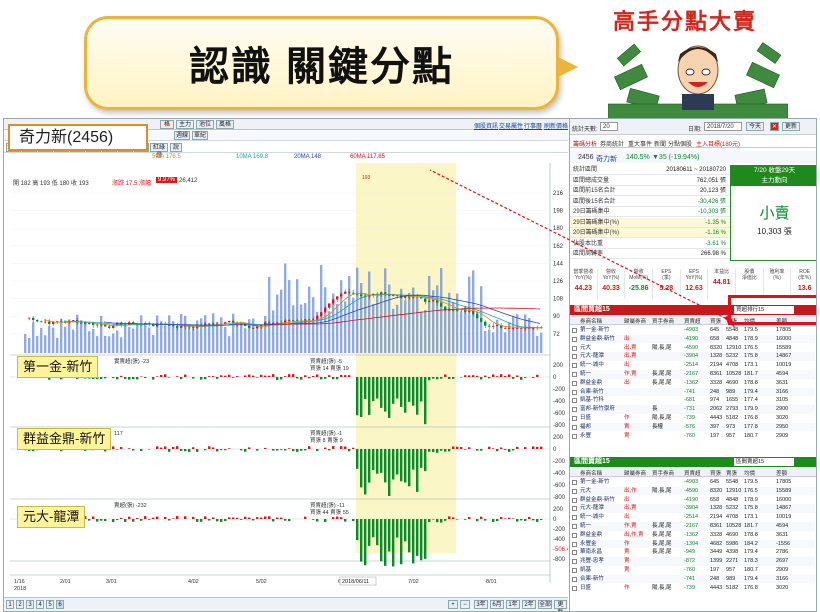  Describe the element at coordinates (545, 604) in the screenshot. I see `range-all: 全部` at that location.